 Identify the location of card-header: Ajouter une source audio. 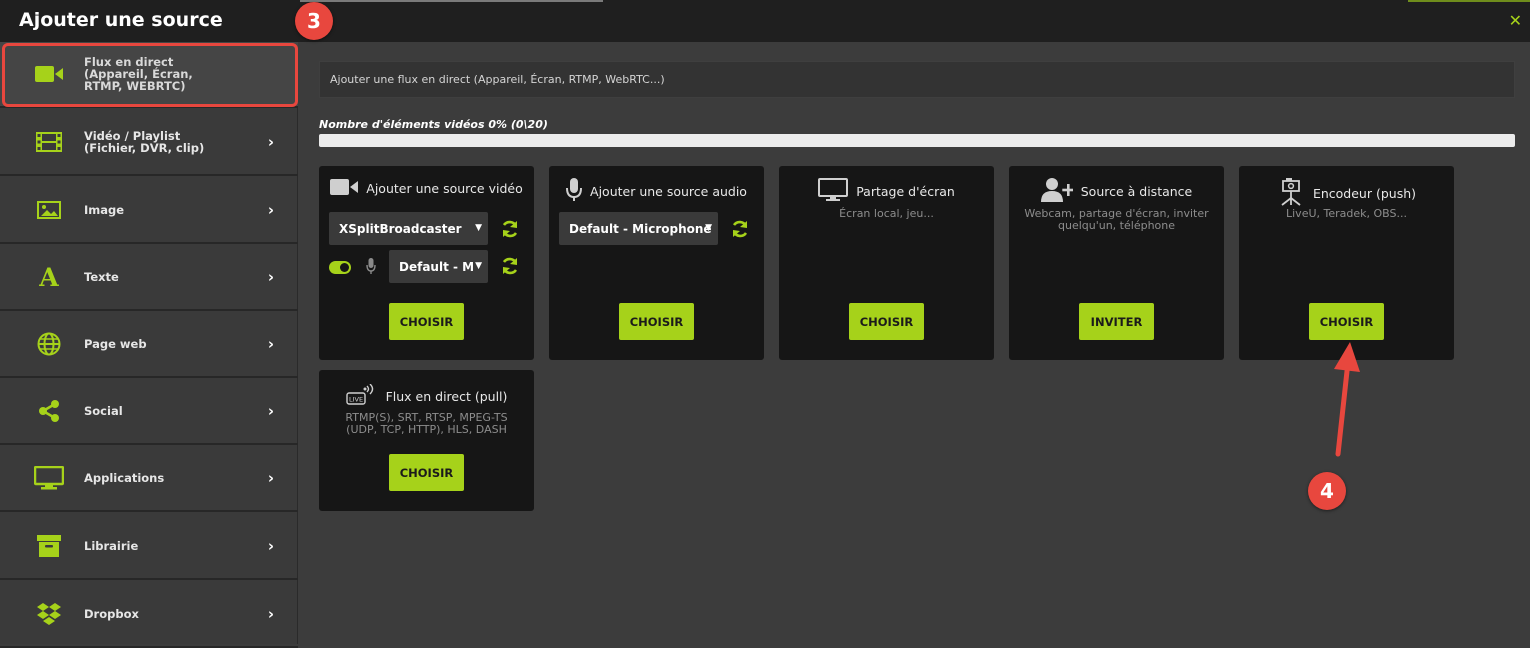
(656, 191).